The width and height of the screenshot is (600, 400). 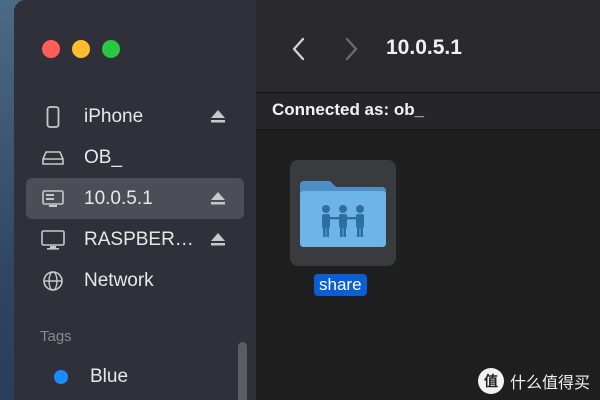 What do you see at coordinates (135, 157) in the screenshot?
I see `sidebar-item-ob: OB_` at bounding box center [135, 157].